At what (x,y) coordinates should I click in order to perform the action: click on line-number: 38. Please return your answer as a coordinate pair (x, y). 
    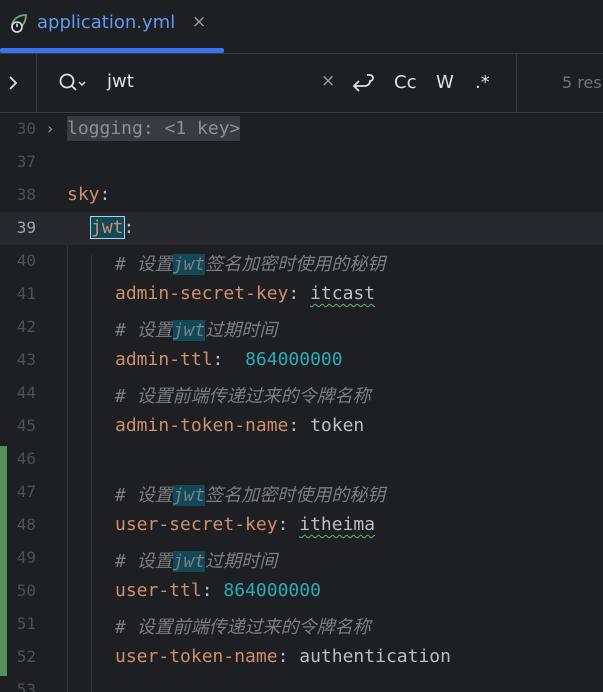
    Looking at the image, I should click on (26, 194).